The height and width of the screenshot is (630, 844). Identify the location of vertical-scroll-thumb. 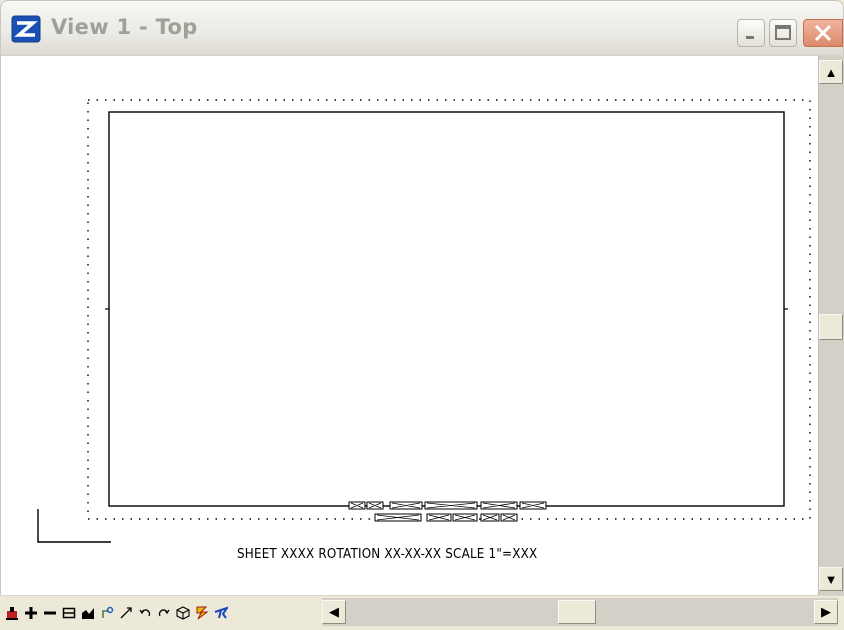
(831, 327).